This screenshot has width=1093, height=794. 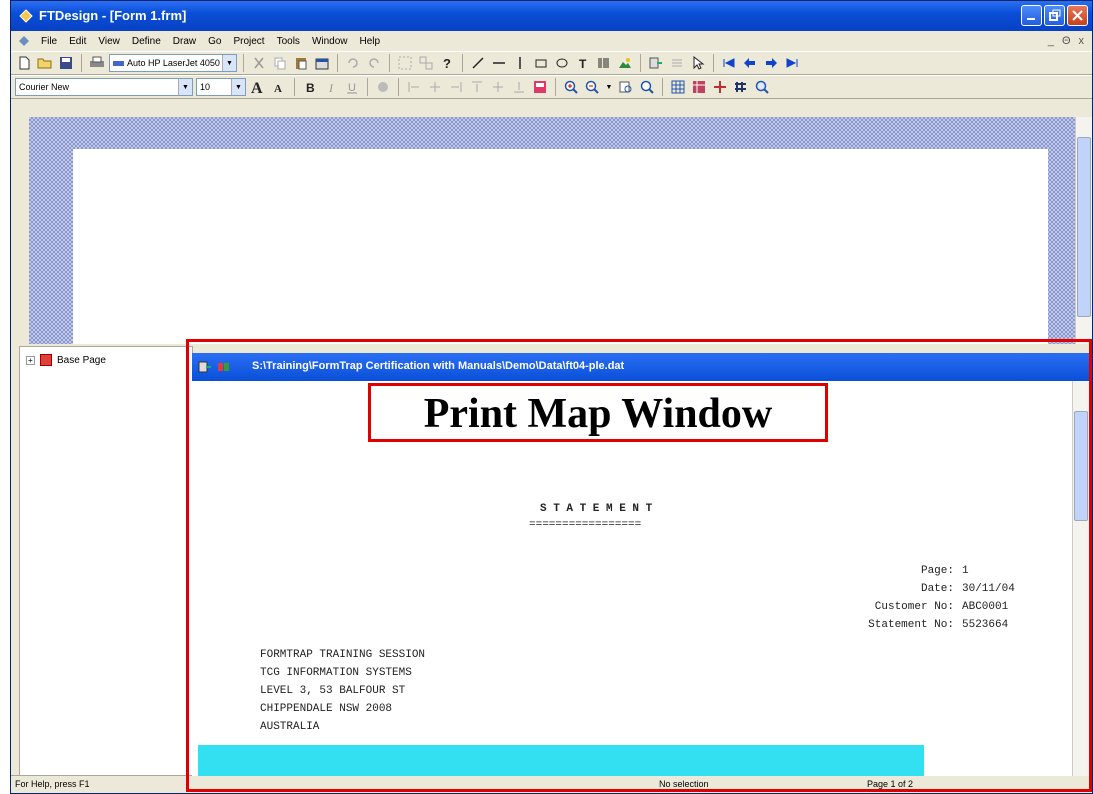 I want to click on shrink-font-icon: A, so click(x=278, y=88).